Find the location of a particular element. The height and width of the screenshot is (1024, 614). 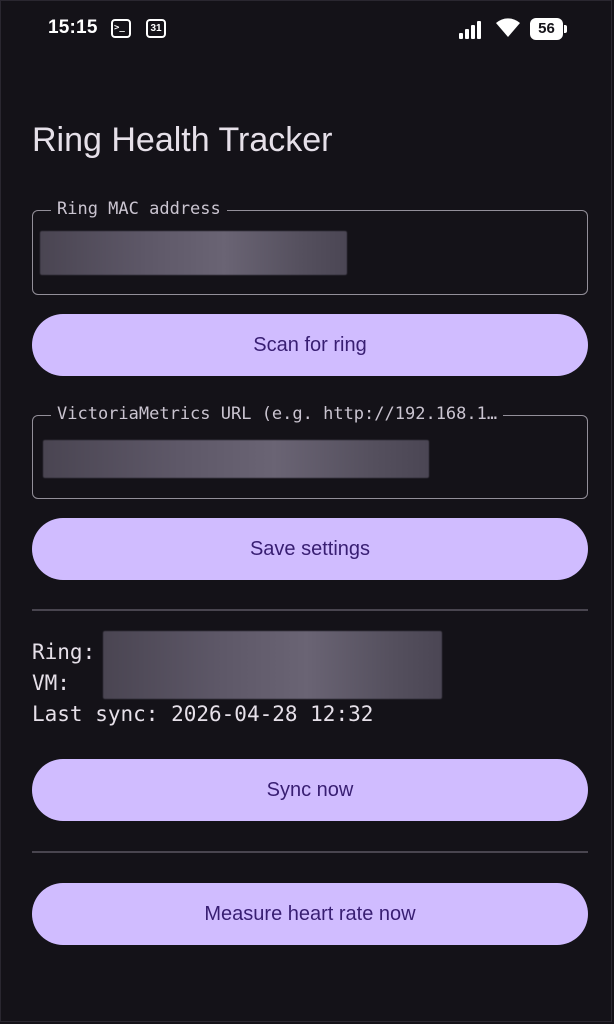

calendar-icon: 31 is located at coordinates (156, 28).